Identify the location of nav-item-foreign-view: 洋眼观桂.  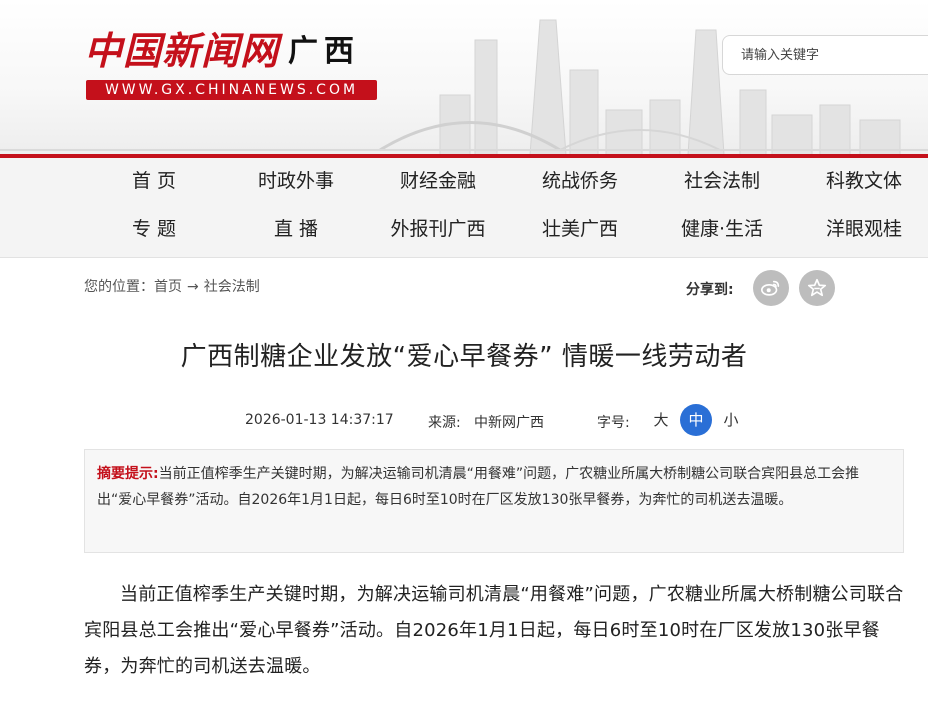
(863, 229).